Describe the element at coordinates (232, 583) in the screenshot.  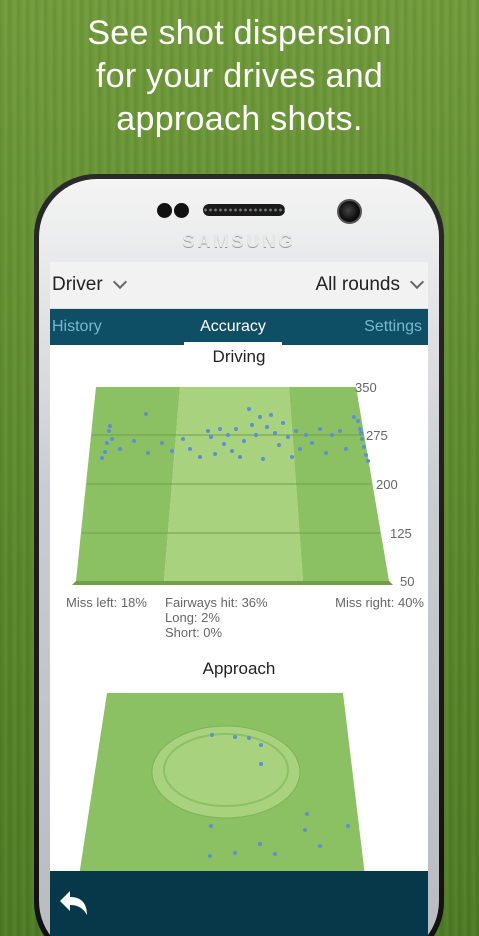
I see `landing-area-base` at that location.